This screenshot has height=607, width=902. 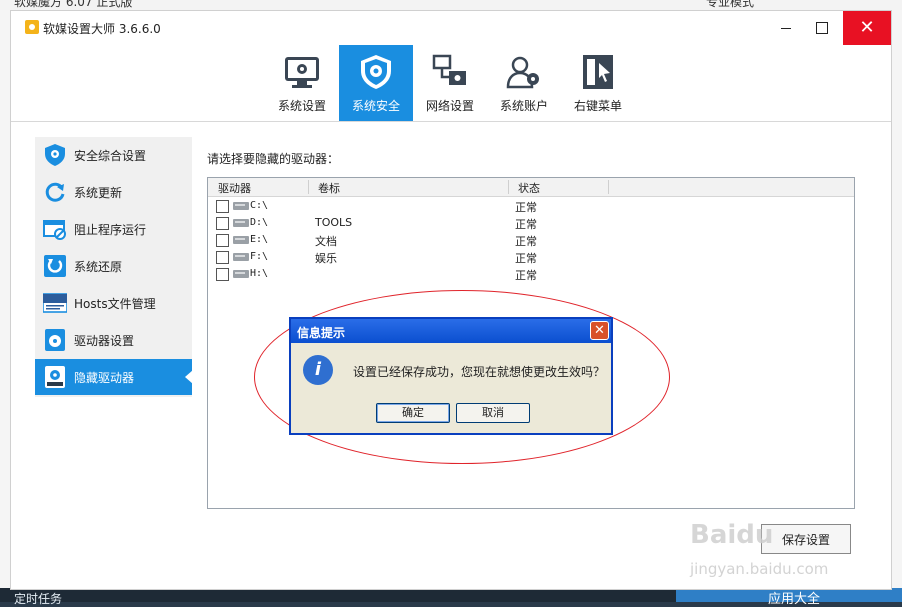 I want to click on maximize-icon, so click(x=822, y=28).